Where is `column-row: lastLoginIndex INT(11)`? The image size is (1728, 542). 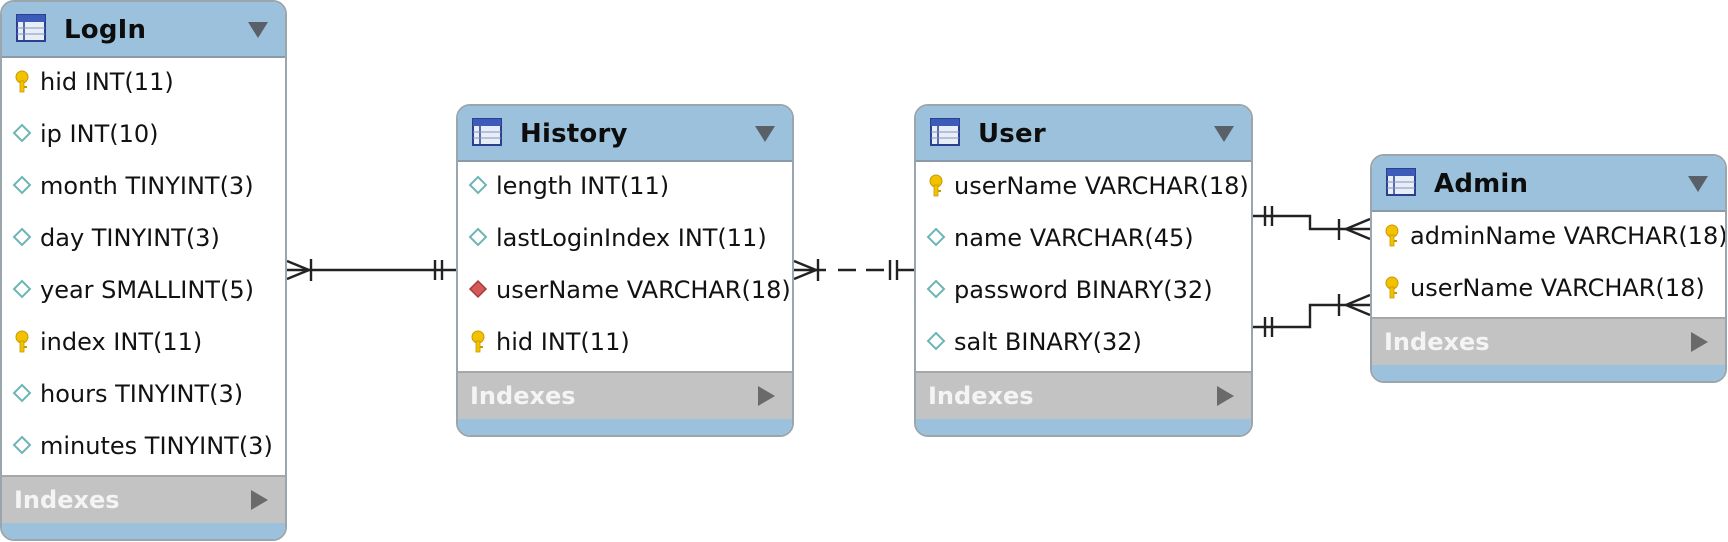 column-row: lastLoginIndex INT(11) is located at coordinates (625, 241).